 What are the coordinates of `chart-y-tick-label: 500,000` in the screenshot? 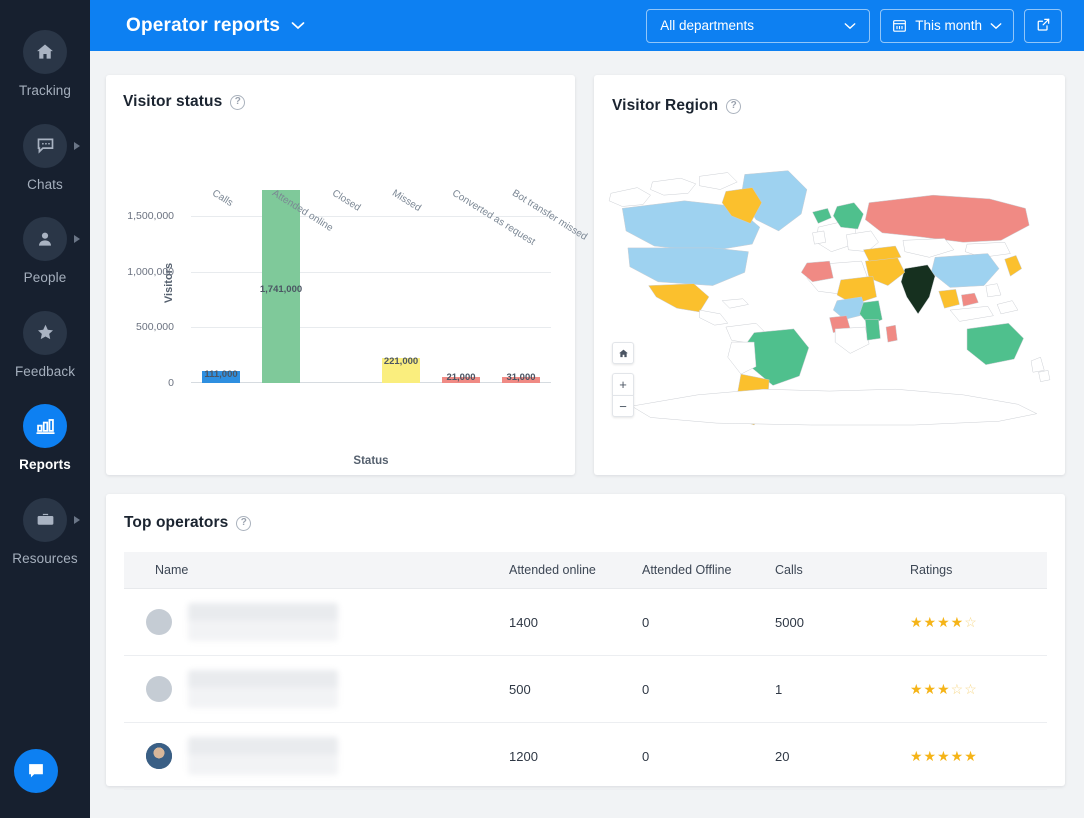 It's located at (155, 327).